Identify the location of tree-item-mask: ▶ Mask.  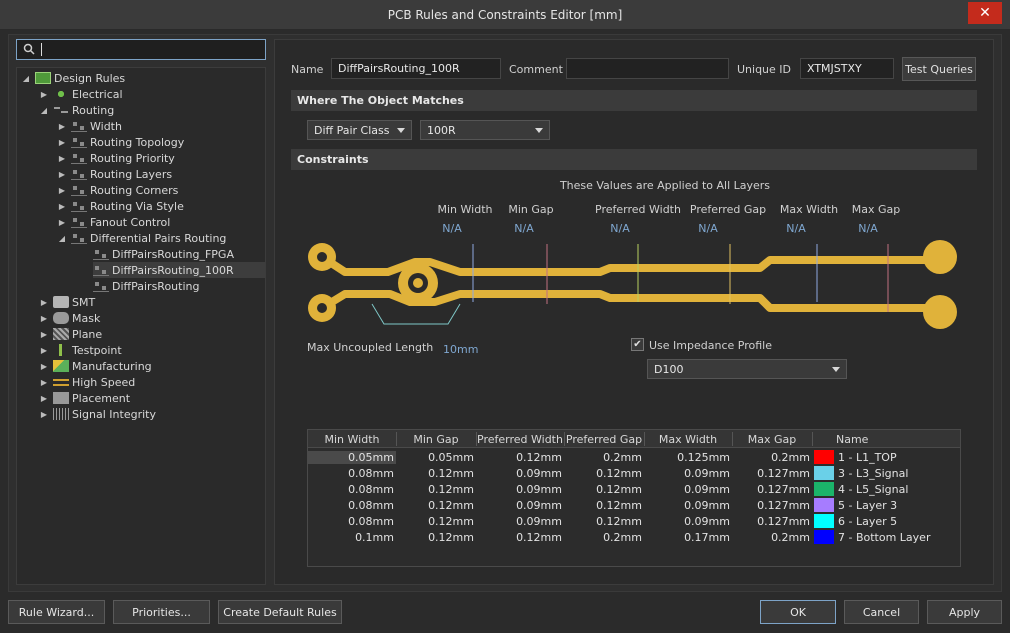
(69, 318).